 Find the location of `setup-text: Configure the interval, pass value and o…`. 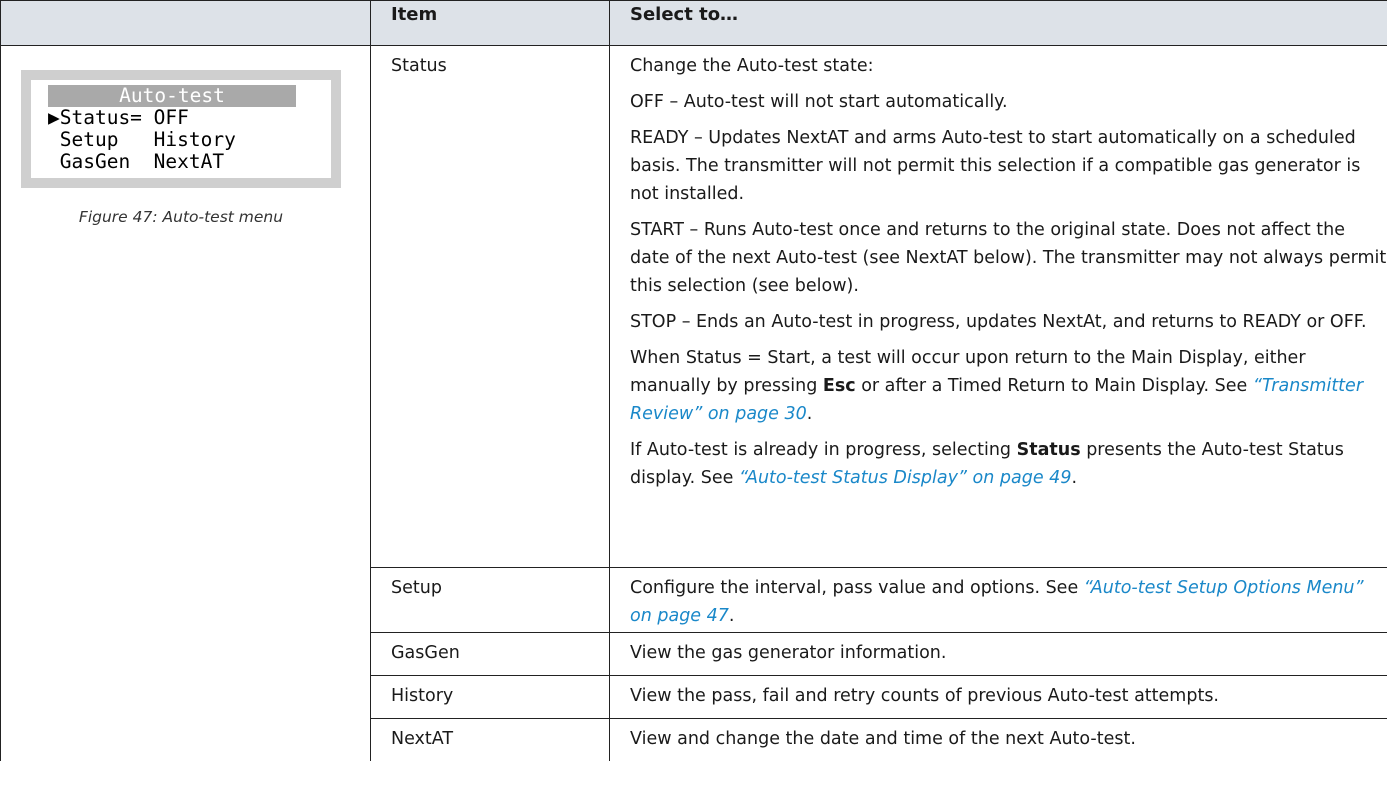

setup-text: Configure the interval, pass value and o… is located at coordinates (857, 588).